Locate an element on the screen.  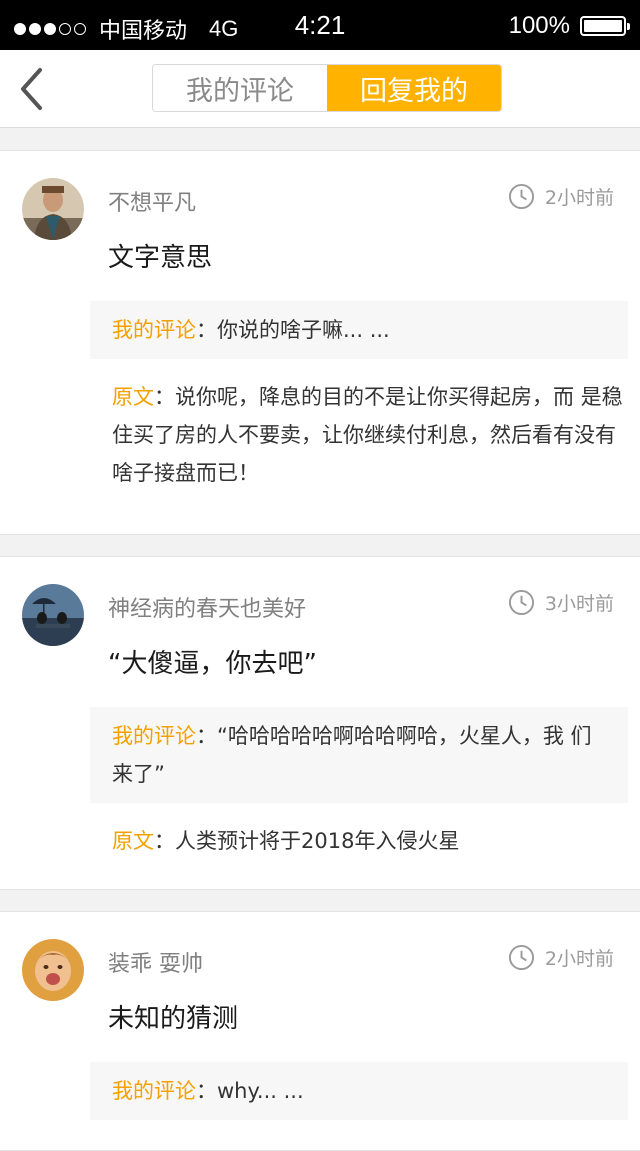
username: 装乖 耍帅 is located at coordinates (155, 962).